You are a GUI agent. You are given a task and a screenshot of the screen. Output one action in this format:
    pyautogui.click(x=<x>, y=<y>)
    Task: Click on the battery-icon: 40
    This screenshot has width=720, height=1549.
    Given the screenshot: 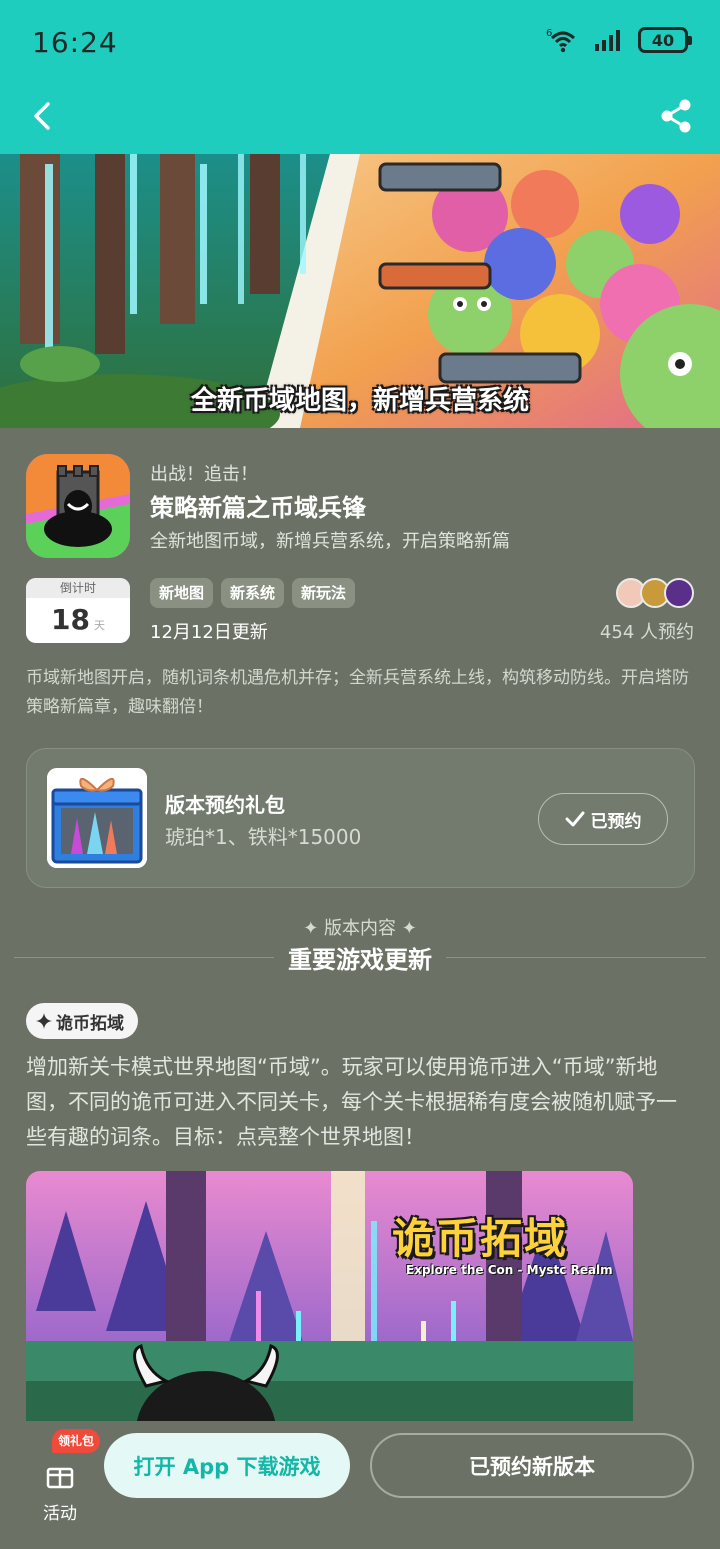 What is the action you would take?
    pyautogui.click(x=665, y=40)
    